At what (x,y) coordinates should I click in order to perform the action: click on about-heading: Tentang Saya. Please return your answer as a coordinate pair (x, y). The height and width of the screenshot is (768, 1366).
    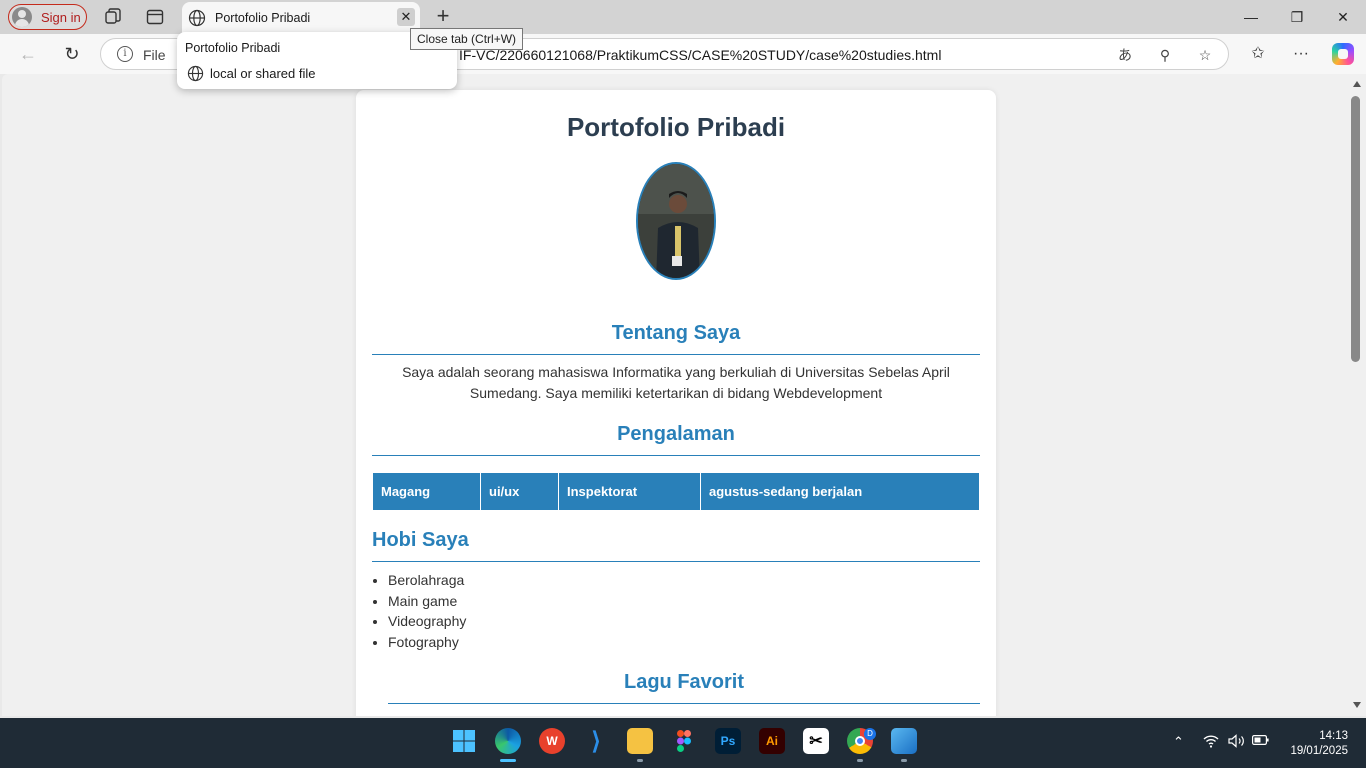
    Looking at the image, I should click on (676, 333).